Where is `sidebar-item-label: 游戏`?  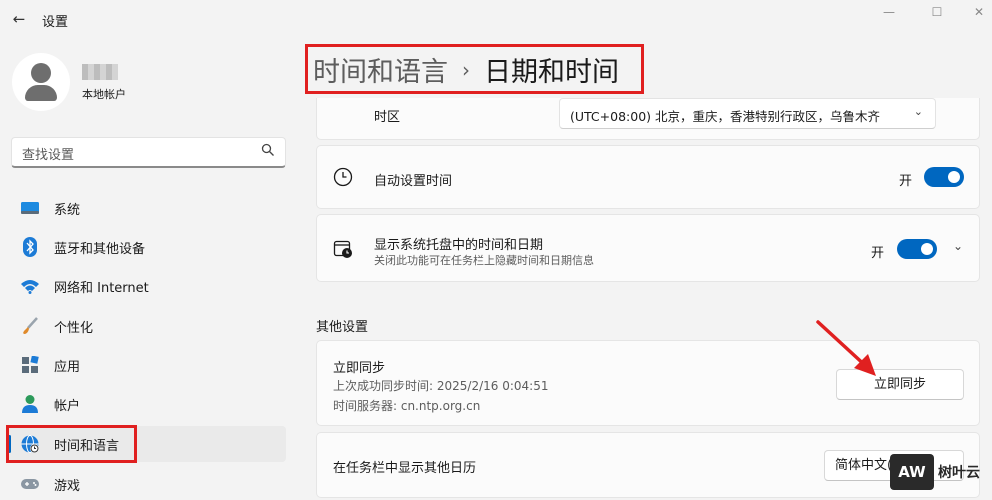
sidebar-item-label: 游戏 is located at coordinates (67, 486).